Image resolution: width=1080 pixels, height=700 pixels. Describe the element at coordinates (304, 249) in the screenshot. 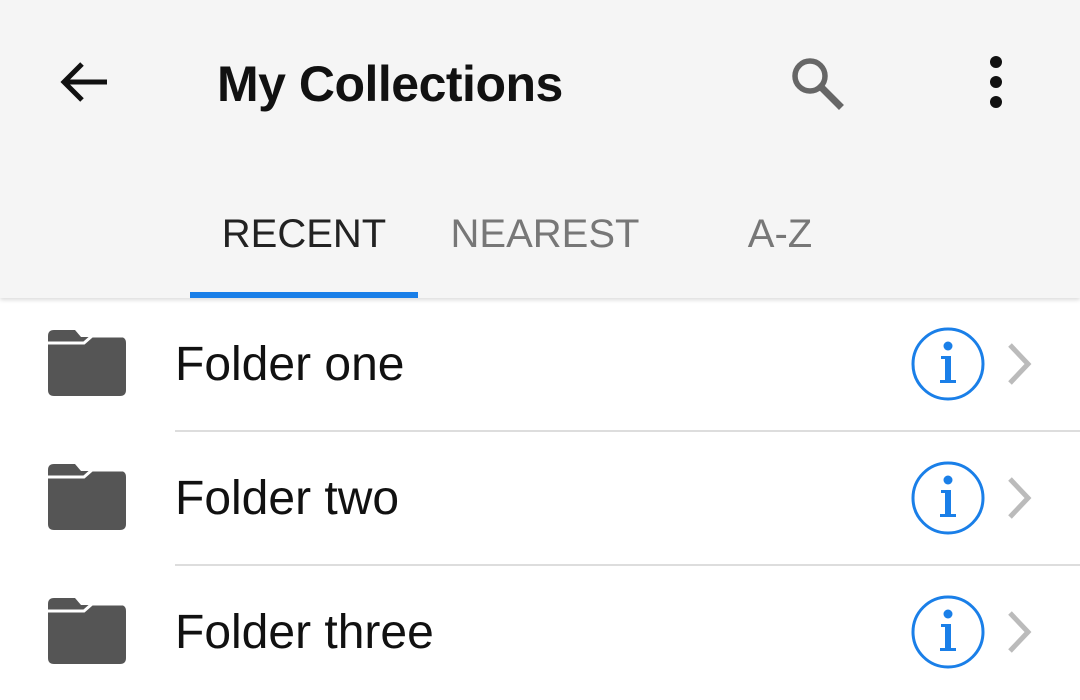

I see `tab-recent: RECENT` at that location.